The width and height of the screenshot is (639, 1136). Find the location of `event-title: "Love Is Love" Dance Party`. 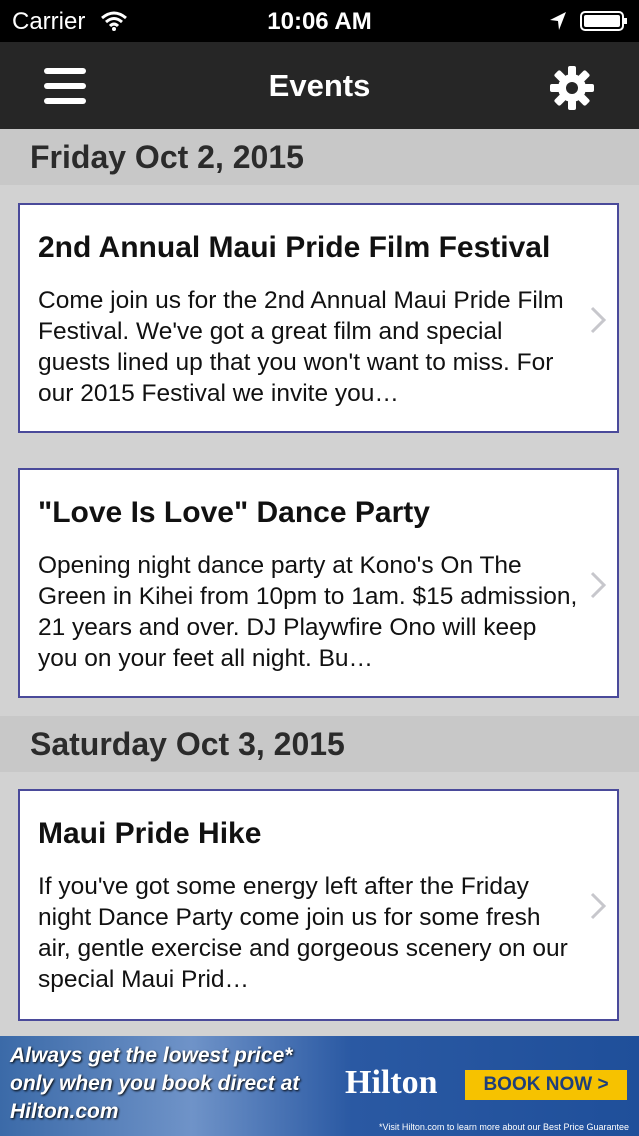

event-title: "Love Is Love" Dance Party is located at coordinates (234, 512).